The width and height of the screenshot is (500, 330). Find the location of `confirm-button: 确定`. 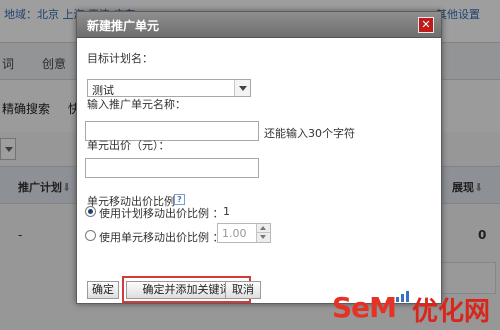

confirm-button: 确定 is located at coordinates (103, 290).